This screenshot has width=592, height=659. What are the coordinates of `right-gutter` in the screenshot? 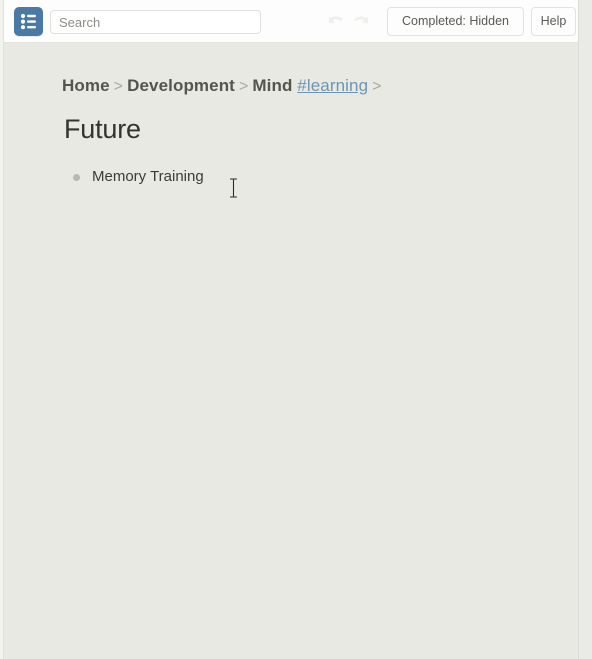 It's located at (585, 329).